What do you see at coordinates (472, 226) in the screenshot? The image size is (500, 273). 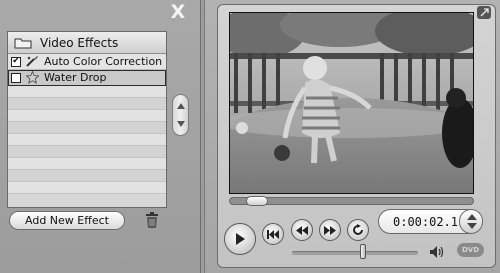 I see `step-down-icon` at bounding box center [472, 226].